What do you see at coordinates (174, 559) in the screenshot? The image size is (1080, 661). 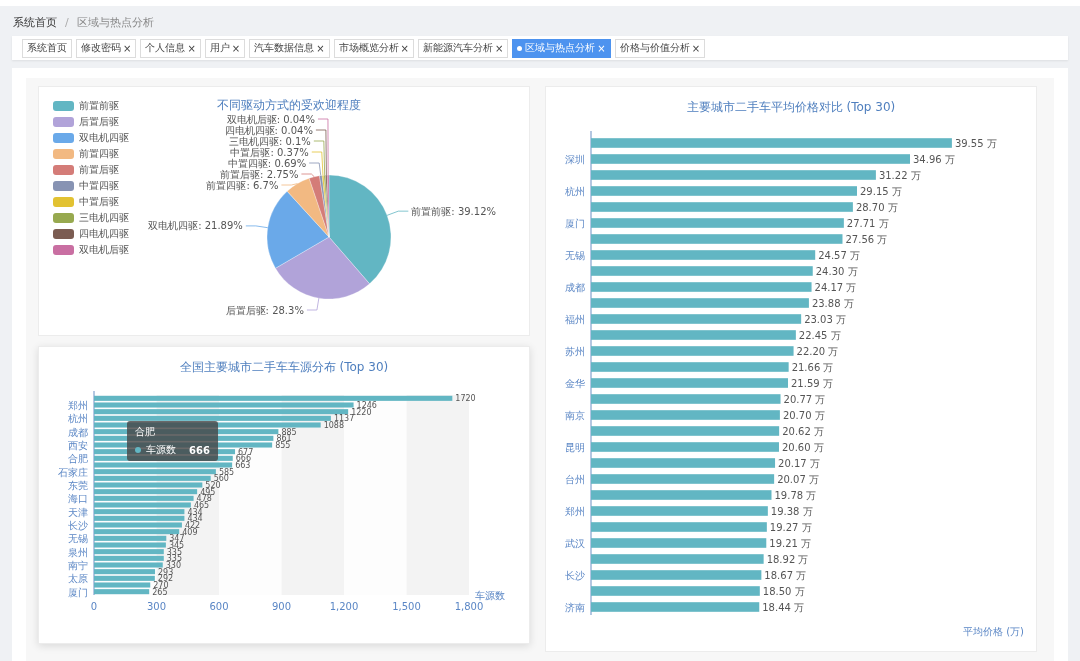 I see `bar-value-label: 335` at bounding box center [174, 559].